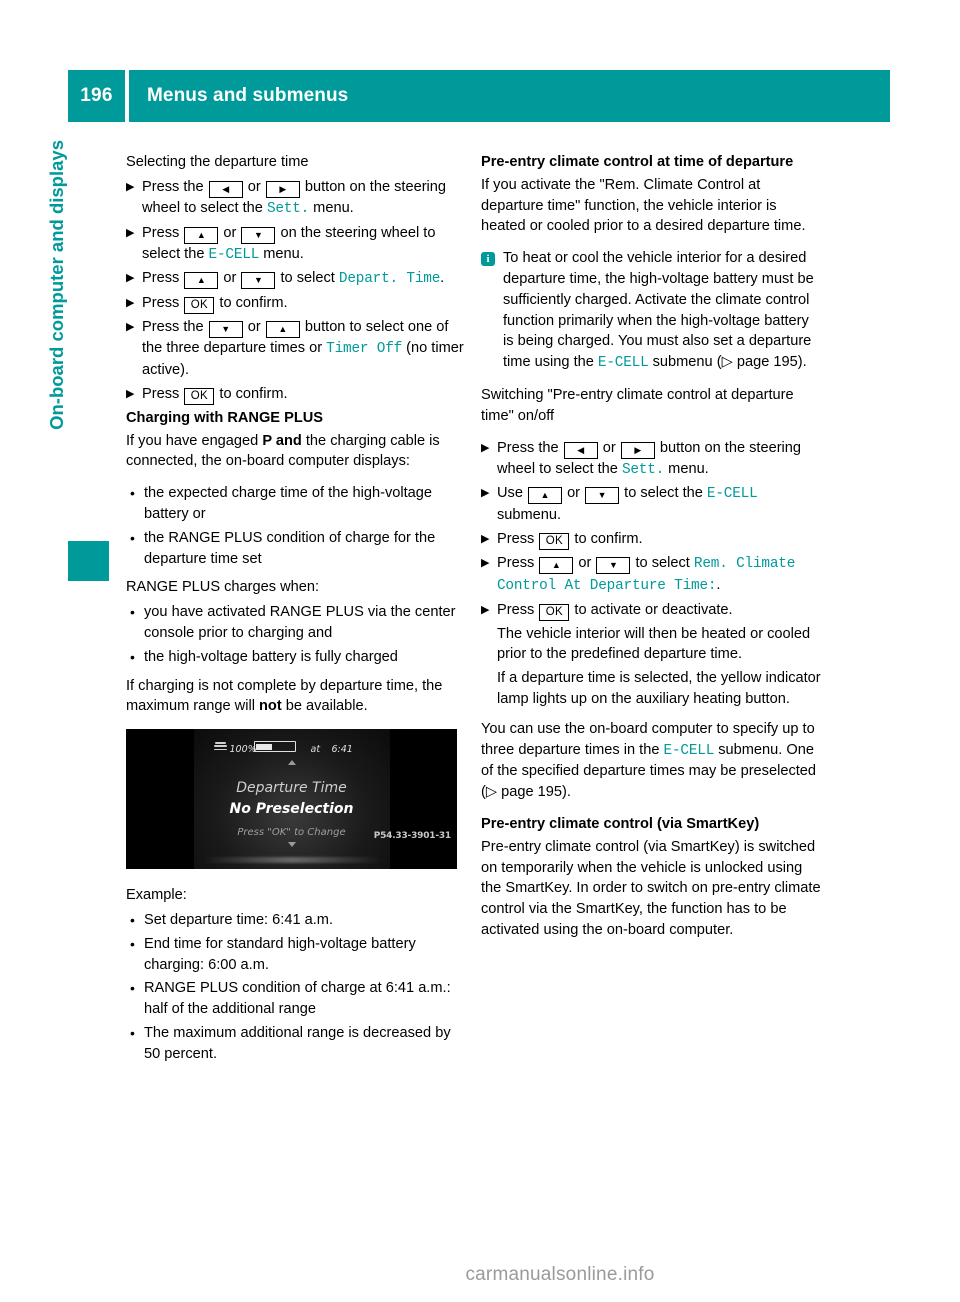 This screenshot has height=1302, width=960. What do you see at coordinates (56, 285) in the screenshot?
I see `chapter-sidebar-text: On-board computer and displays` at bounding box center [56, 285].